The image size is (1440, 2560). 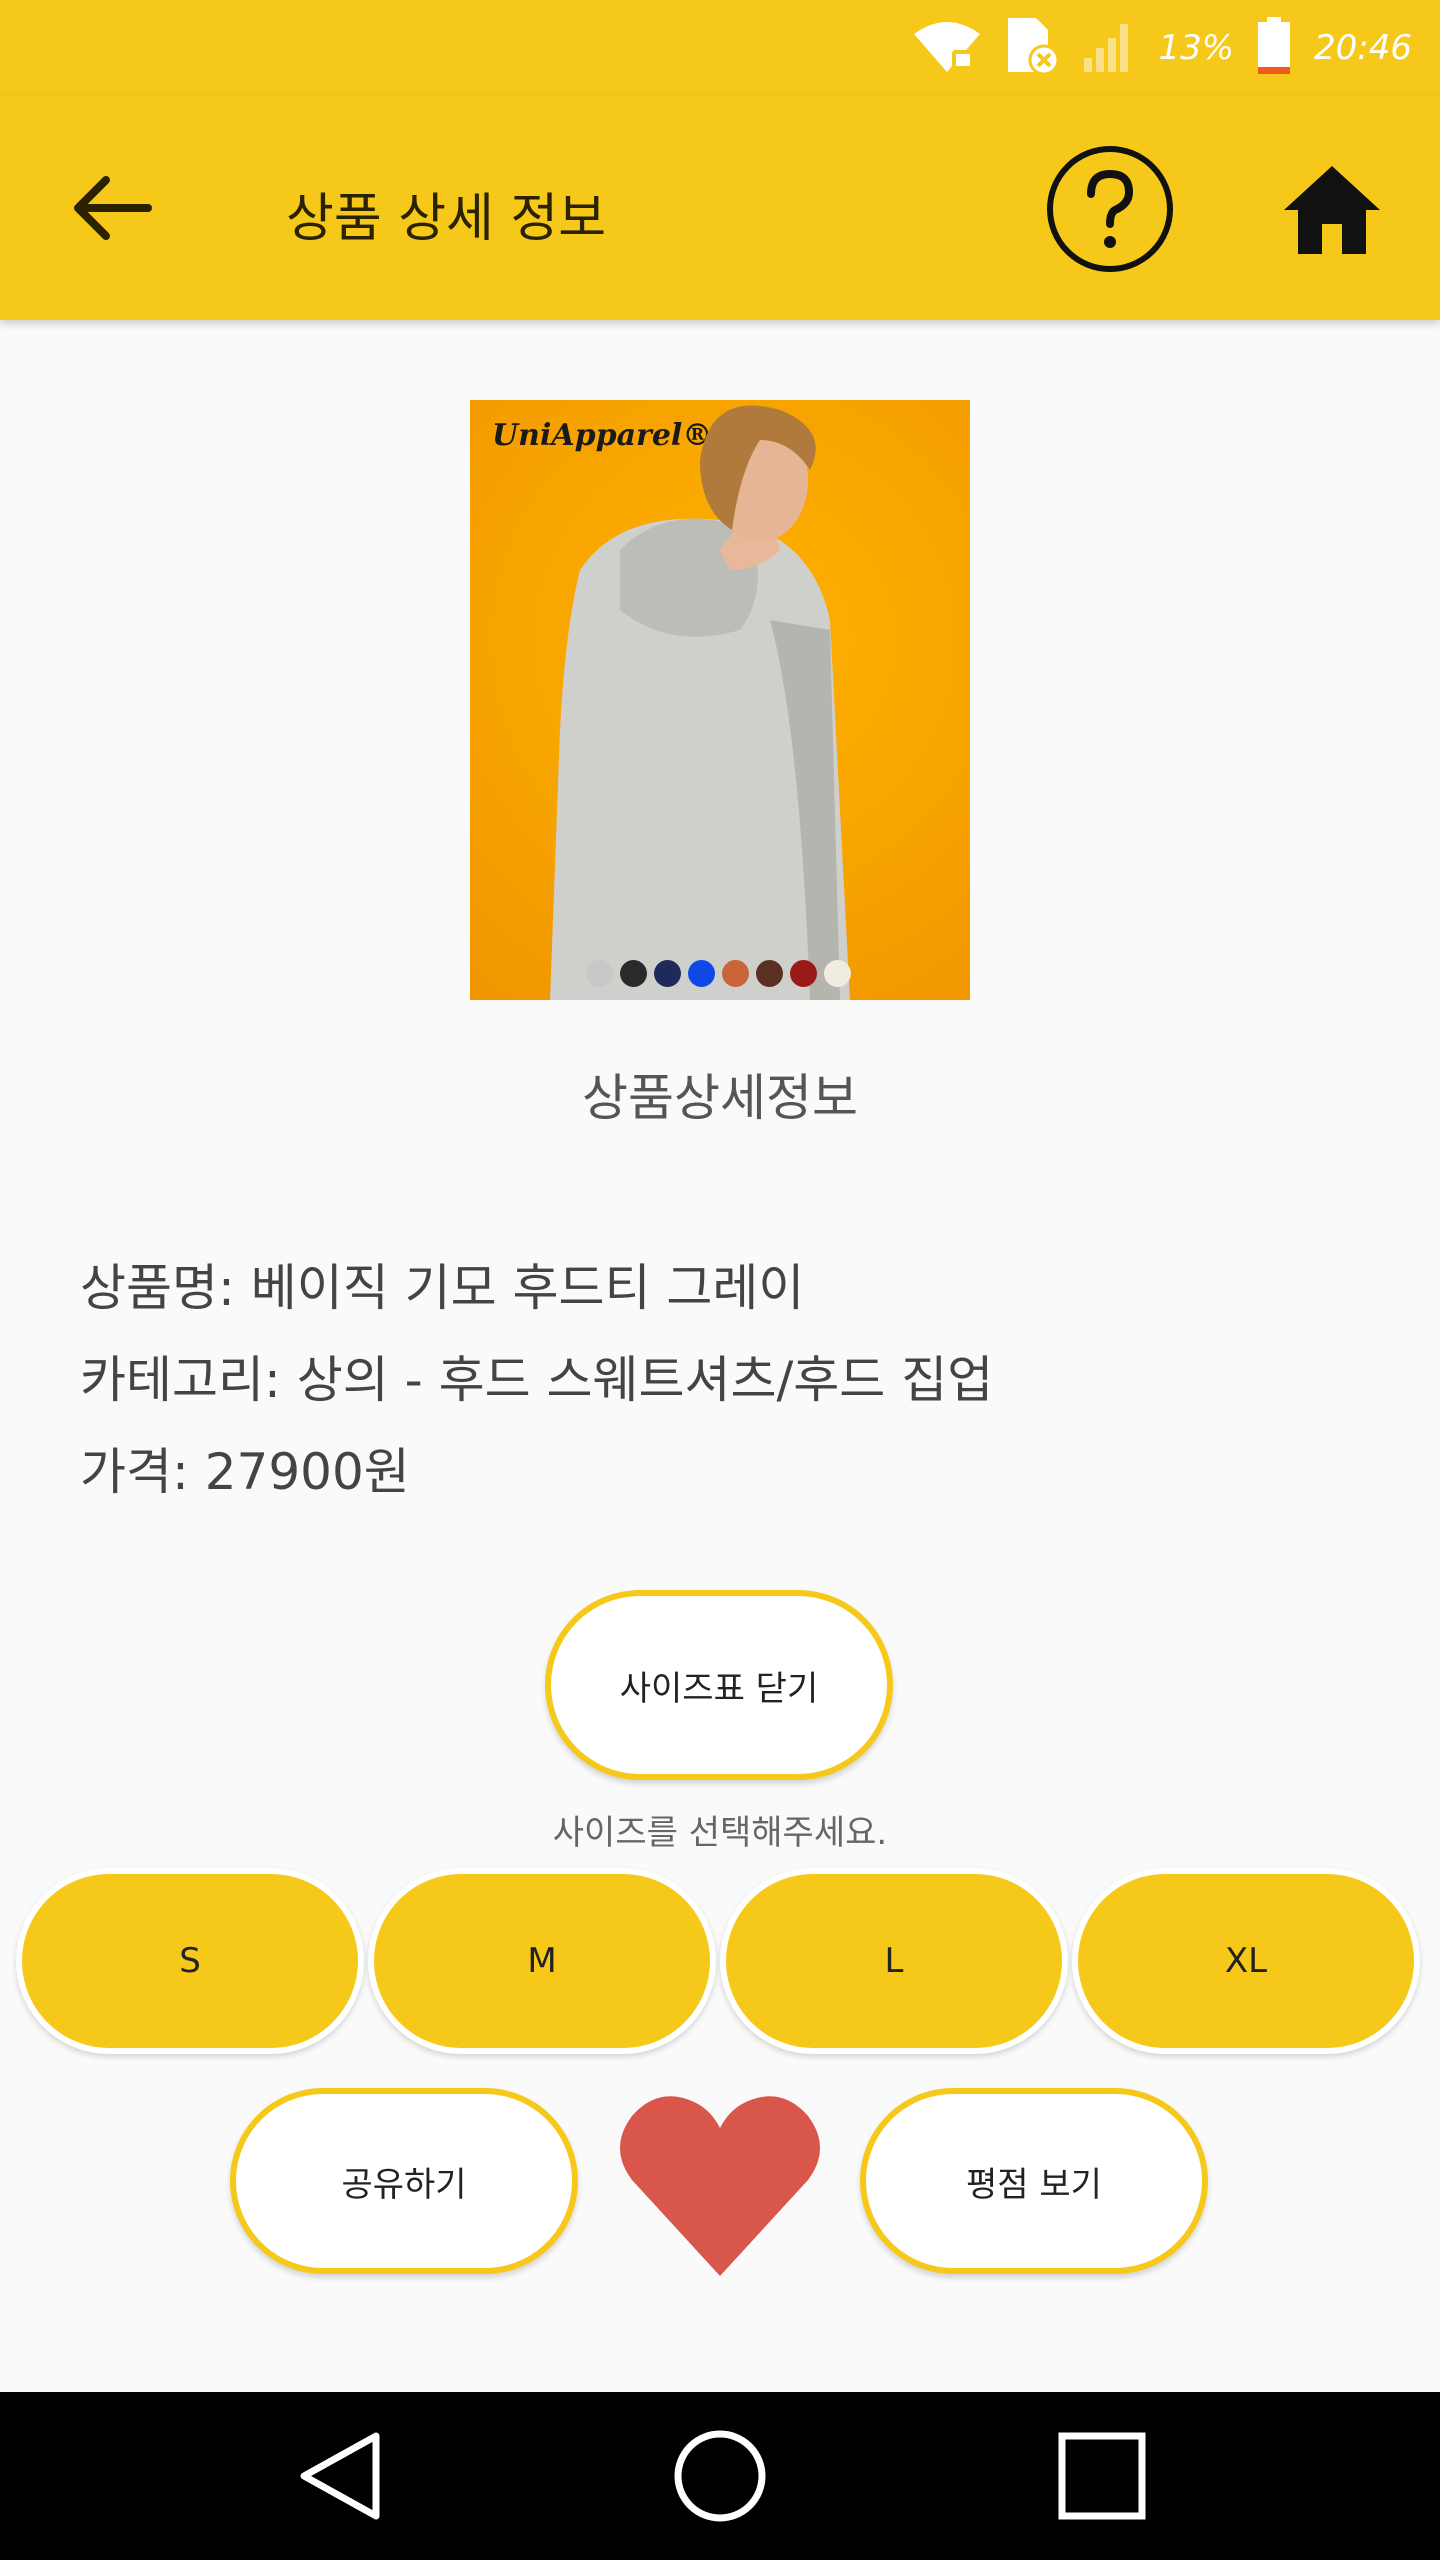 I want to click on color-swatches, so click(x=718, y=973).